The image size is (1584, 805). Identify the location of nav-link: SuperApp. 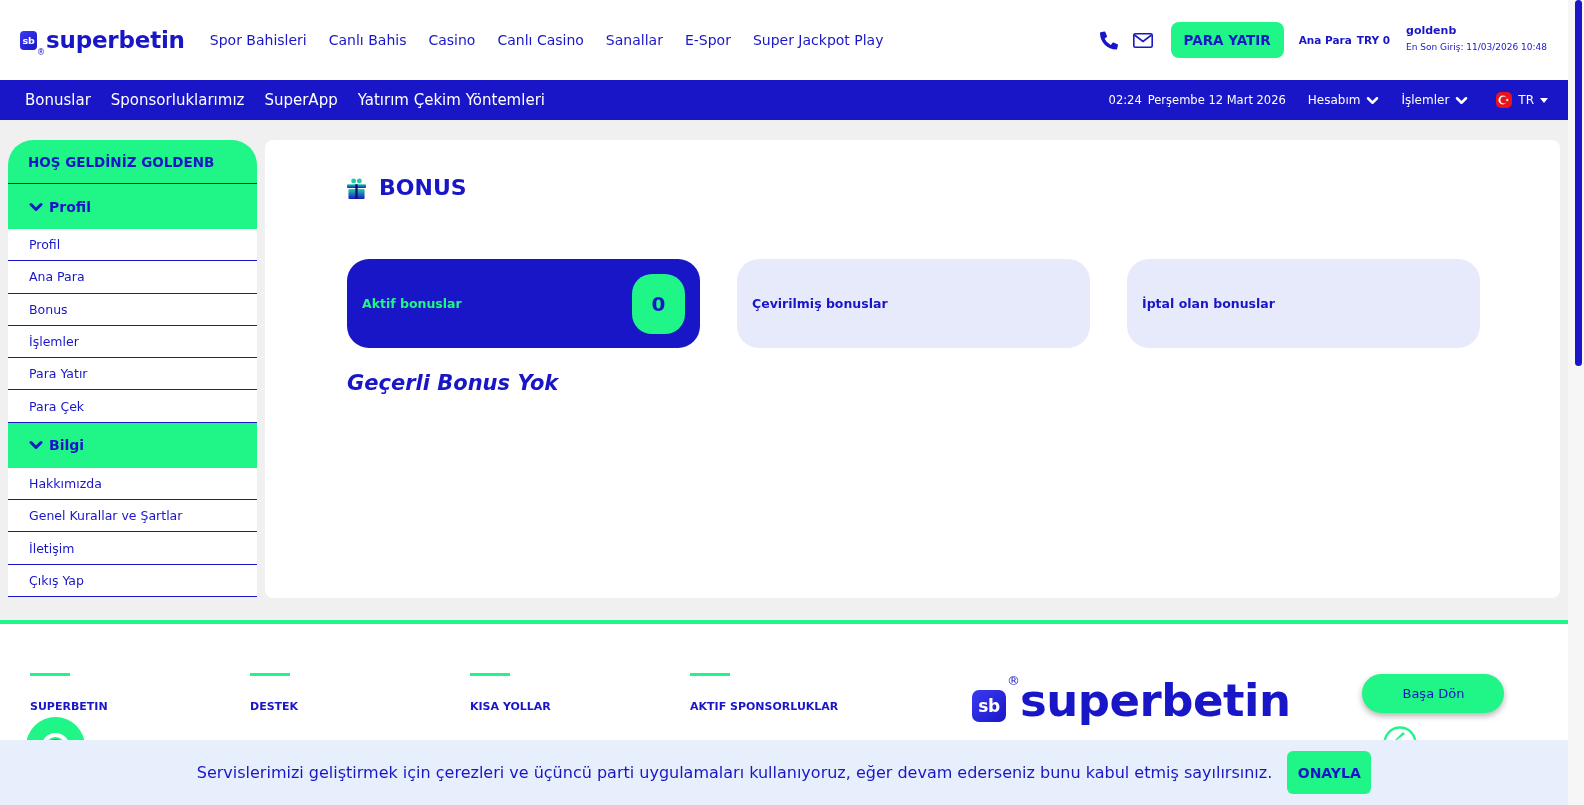
(301, 100).